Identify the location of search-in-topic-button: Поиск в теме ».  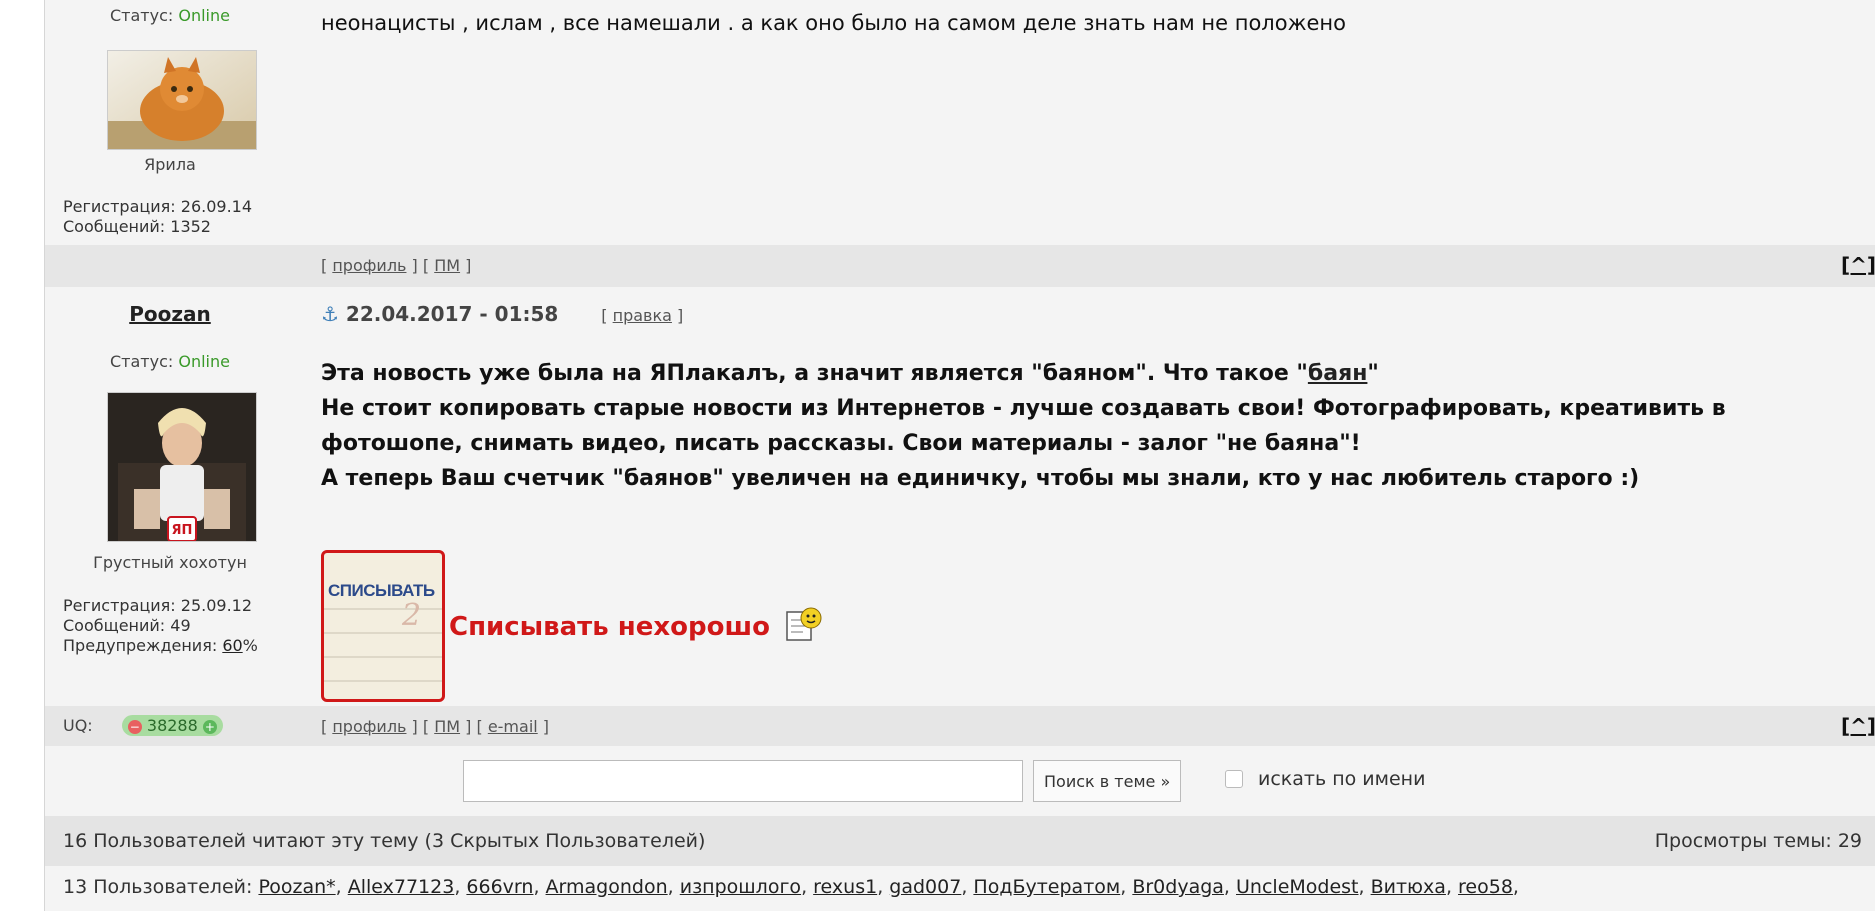
(1107, 781).